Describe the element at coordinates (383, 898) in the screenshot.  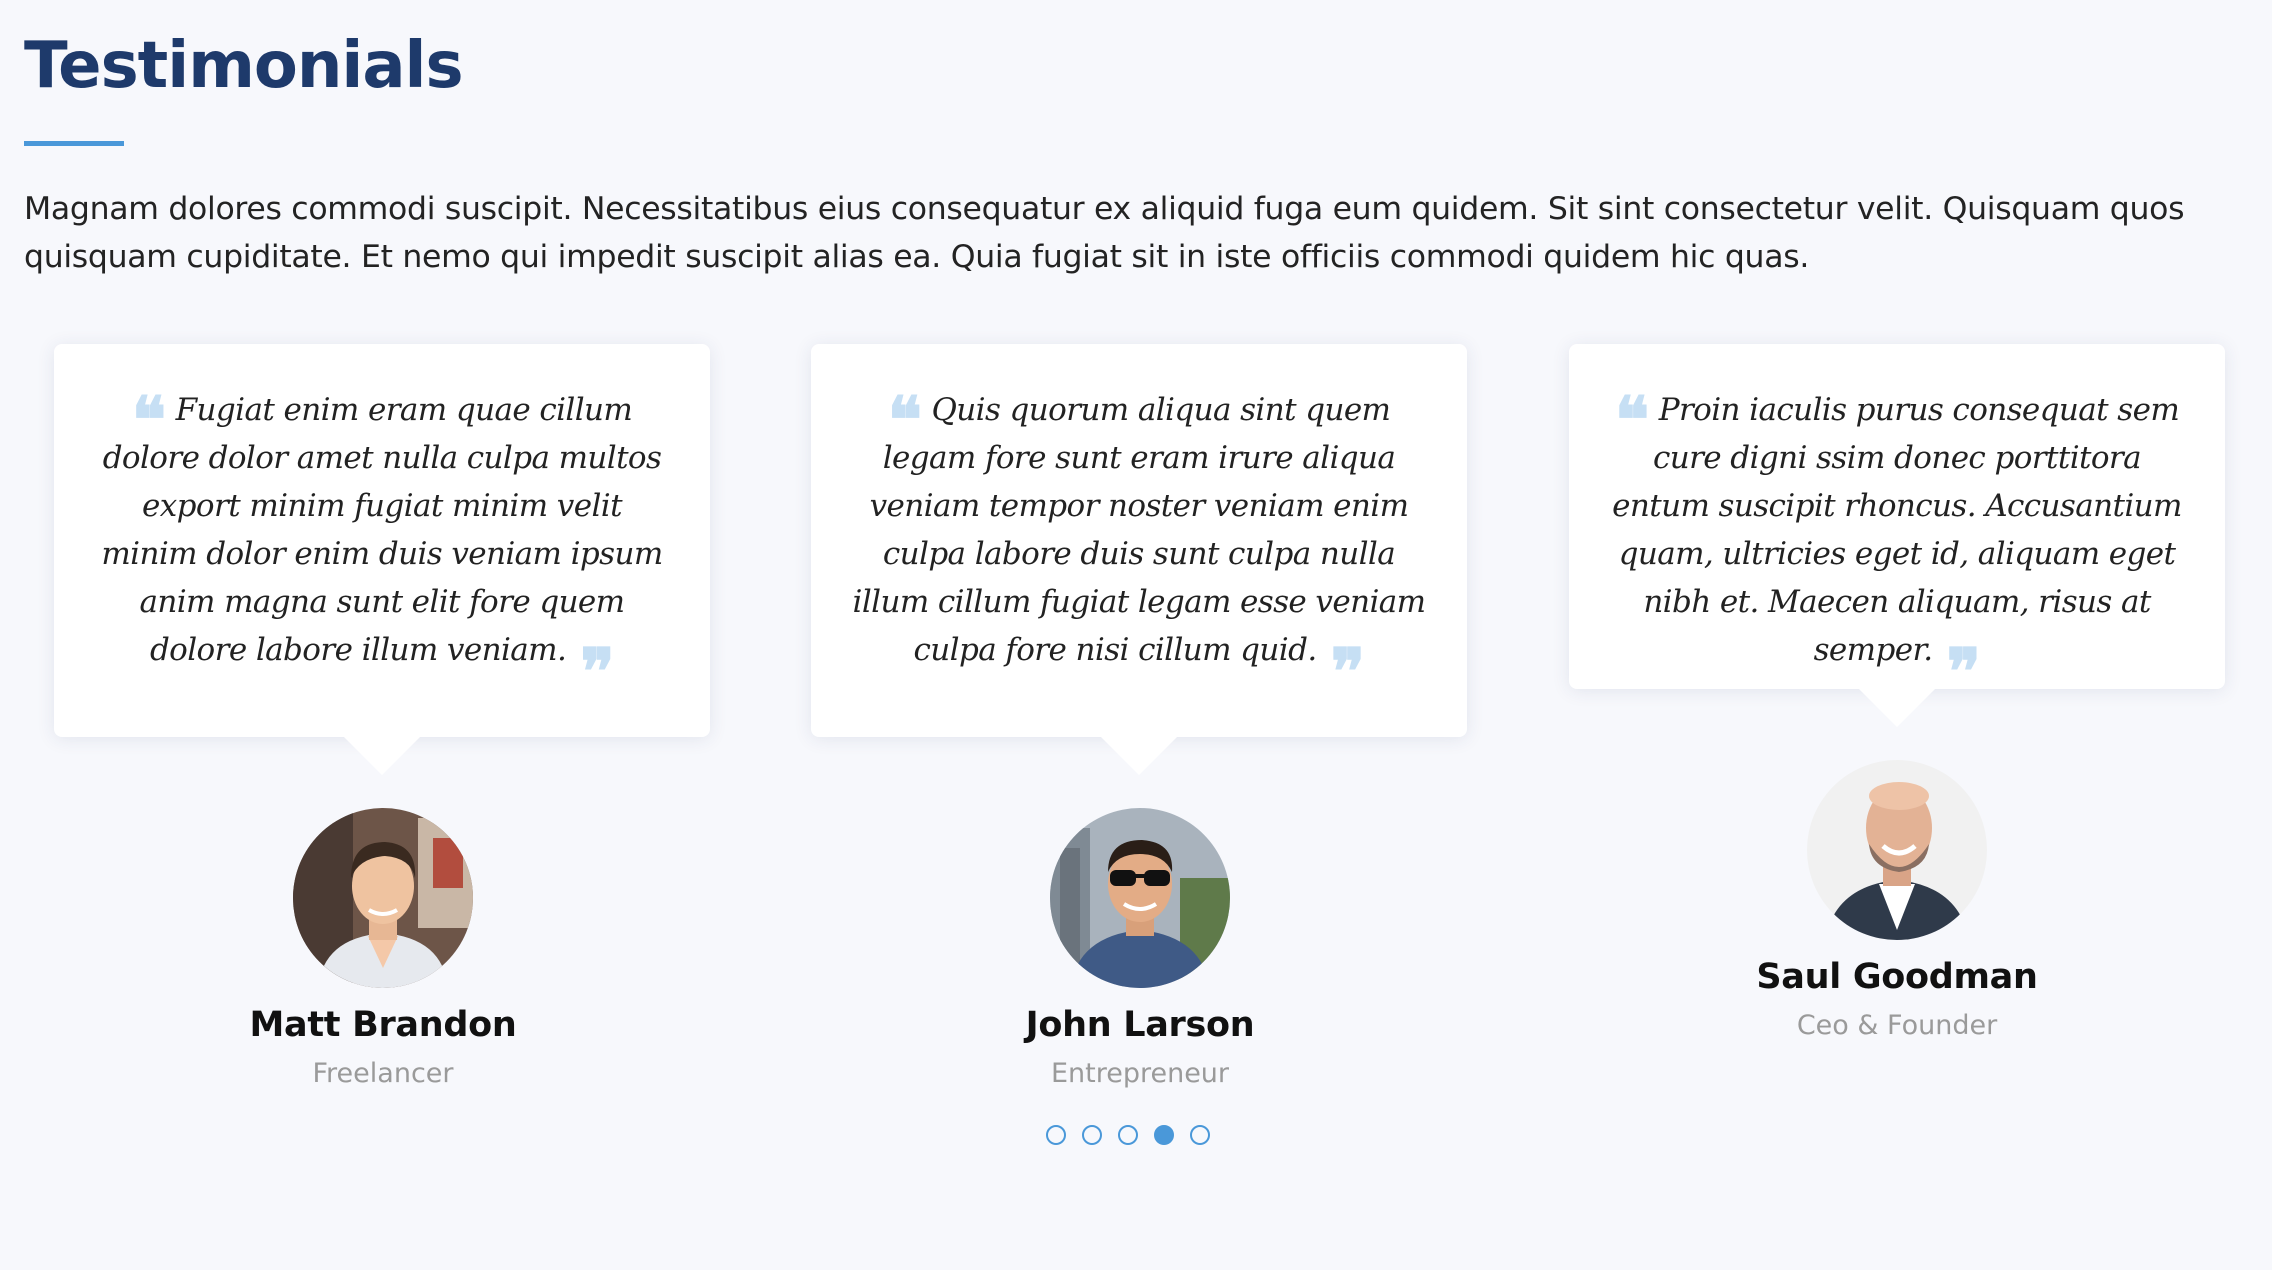
I see `avatar-matt-brandon` at that location.